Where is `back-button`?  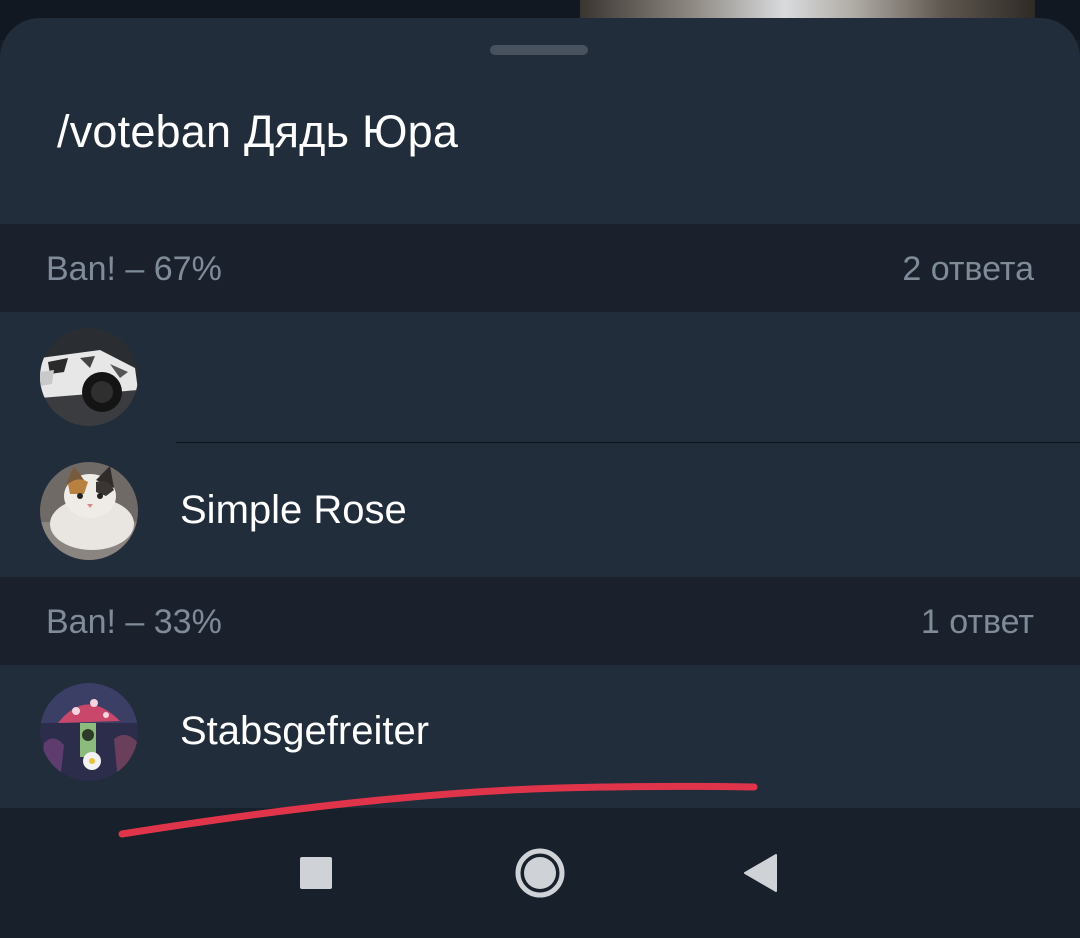
back-button is located at coordinates (762, 873).